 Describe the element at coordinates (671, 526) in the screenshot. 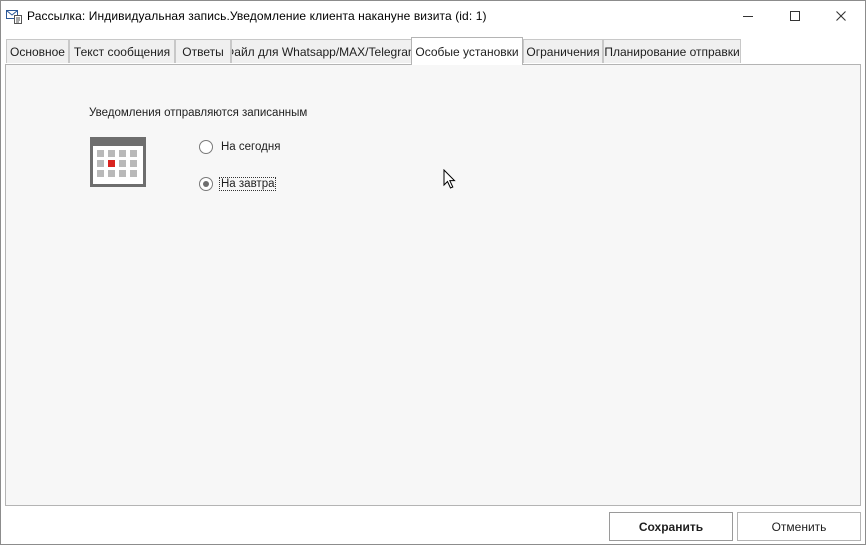

I see `save-button: Сохранить` at that location.